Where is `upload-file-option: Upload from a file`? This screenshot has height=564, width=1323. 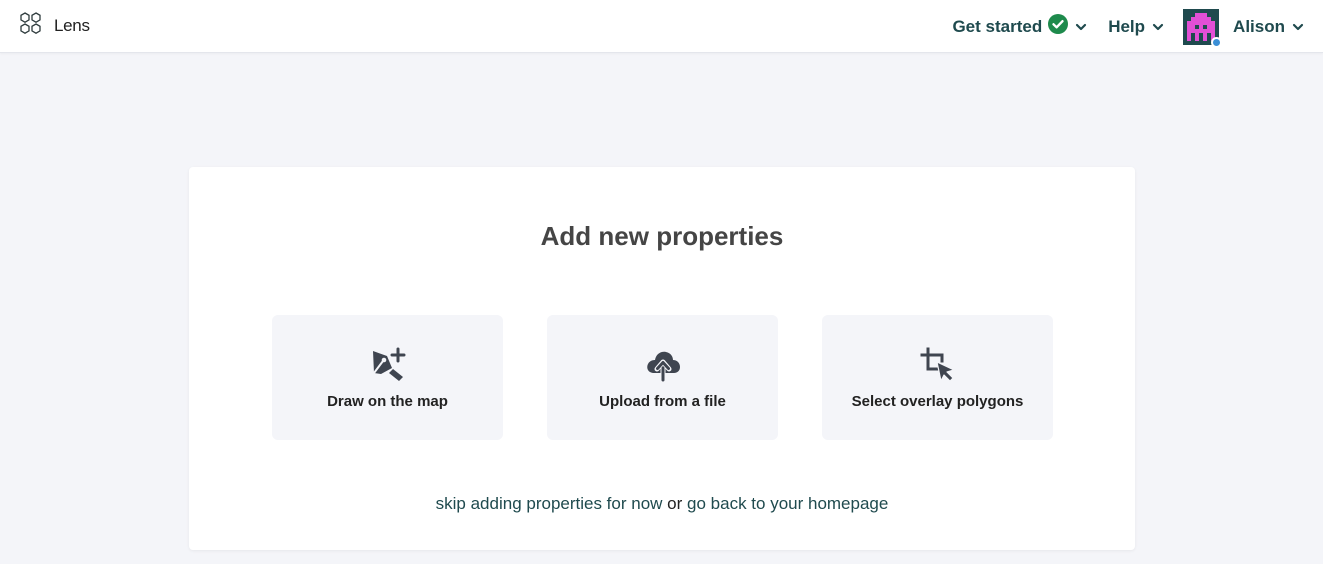 upload-file-option: Upload from a file is located at coordinates (662, 377).